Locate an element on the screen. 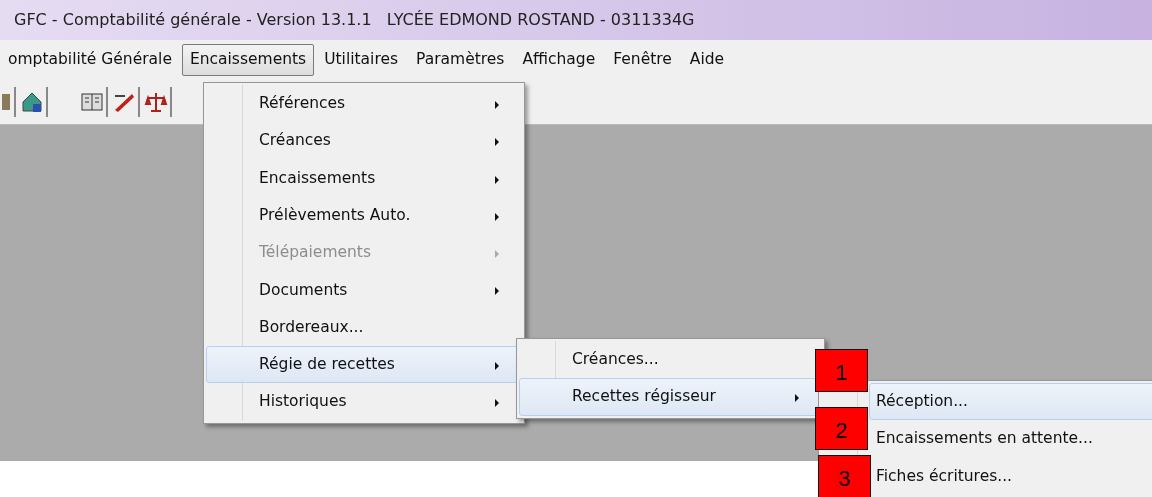 The height and width of the screenshot is (497, 1152). callout-label: 2 is located at coordinates (841, 428).